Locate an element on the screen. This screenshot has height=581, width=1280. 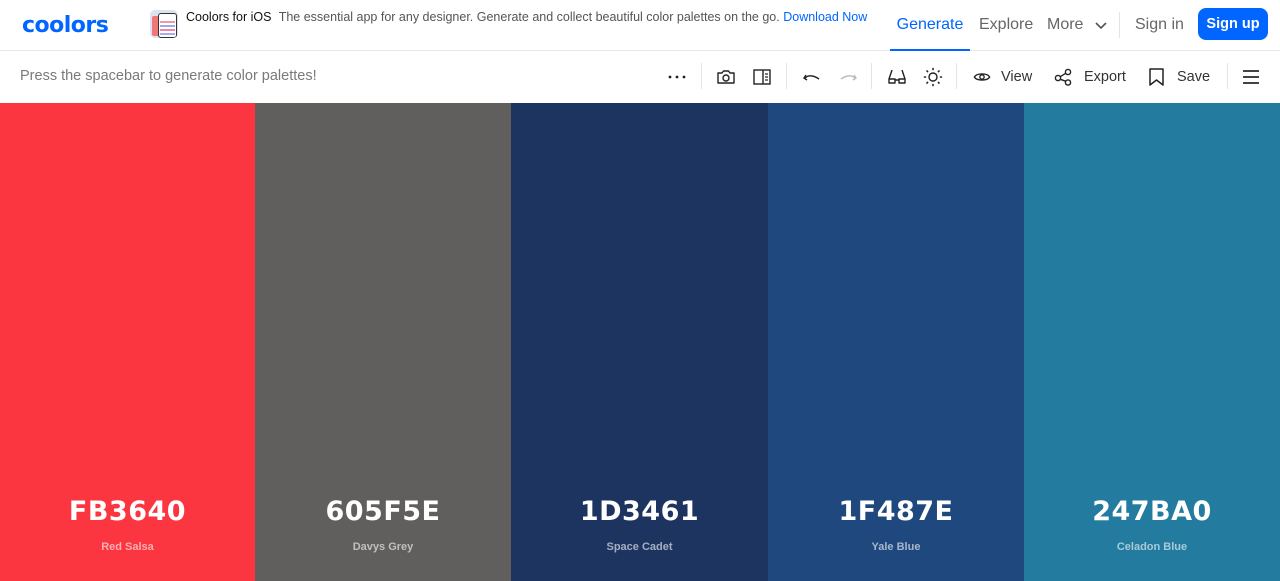
menu-button is located at coordinates (1251, 77).